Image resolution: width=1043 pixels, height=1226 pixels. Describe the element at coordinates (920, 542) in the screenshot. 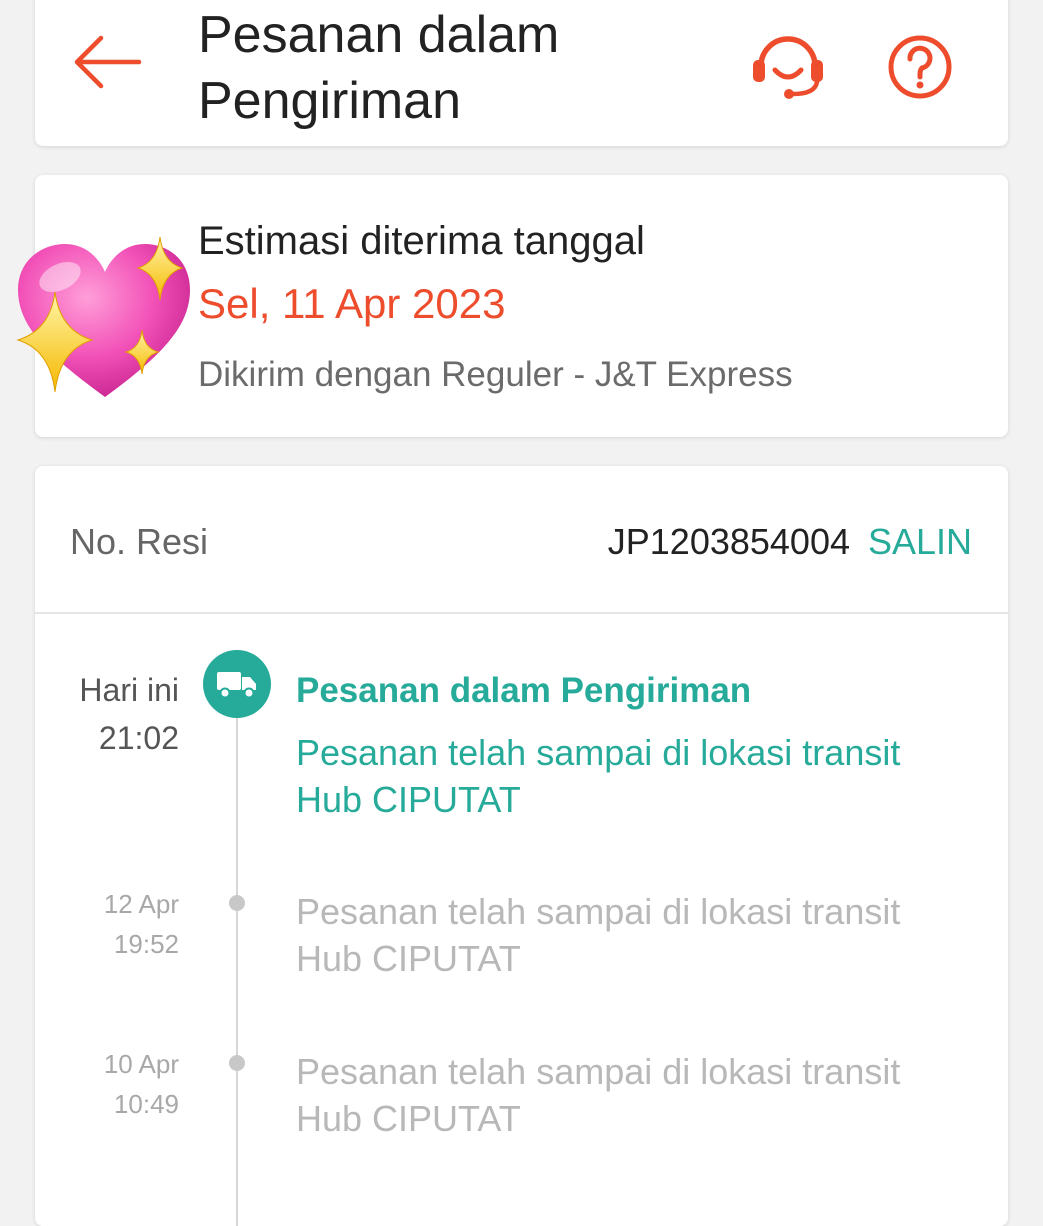

I see `copy-tracking-button: SALIN` at that location.